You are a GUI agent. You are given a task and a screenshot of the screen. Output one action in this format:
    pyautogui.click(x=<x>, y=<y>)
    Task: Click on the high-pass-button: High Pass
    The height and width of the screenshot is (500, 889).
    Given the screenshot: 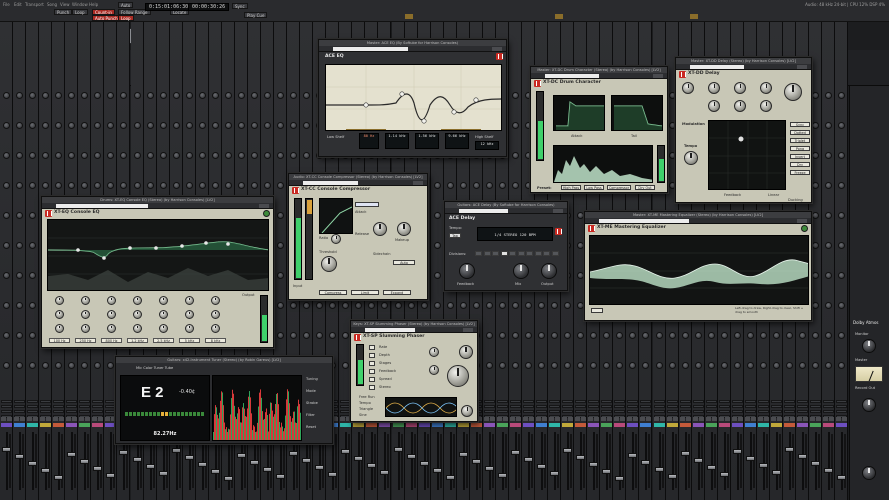 What is the action you would take?
    pyautogui.click(x=571, y=187)
    